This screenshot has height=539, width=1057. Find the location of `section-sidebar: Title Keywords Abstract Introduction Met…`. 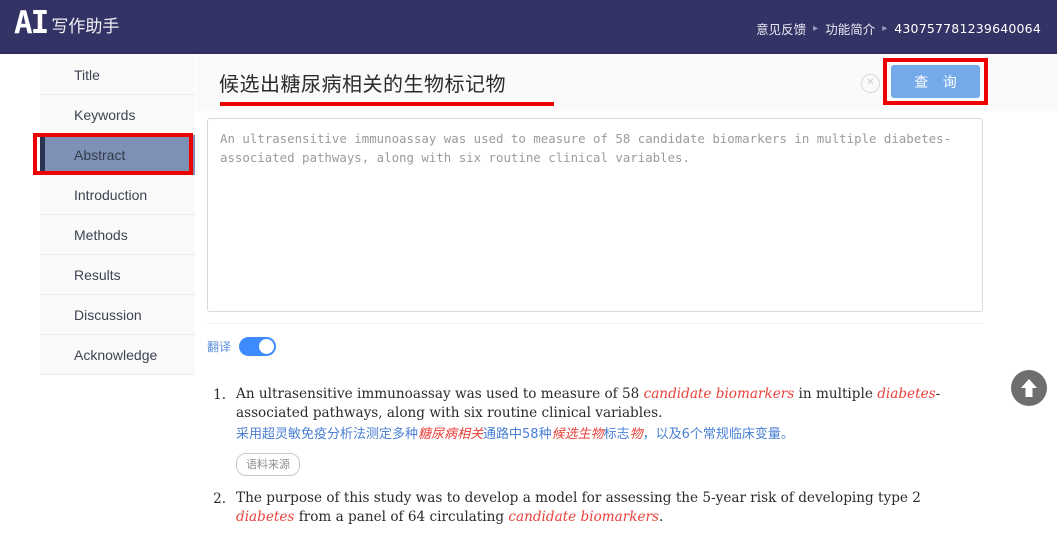

section-sidebar: Title Keywords Abstract Introduction Met… is located at coordinates (117, 215).